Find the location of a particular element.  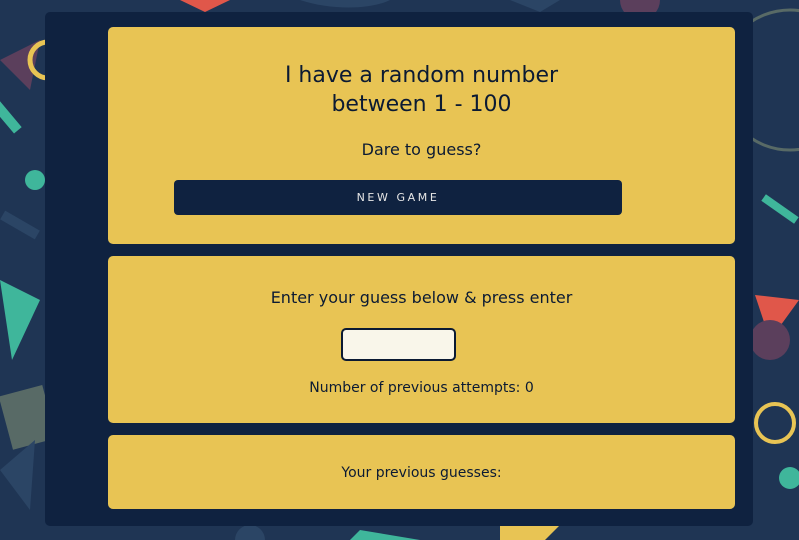

history-card: Your previous guesses: is located at coordinates (421, 472).